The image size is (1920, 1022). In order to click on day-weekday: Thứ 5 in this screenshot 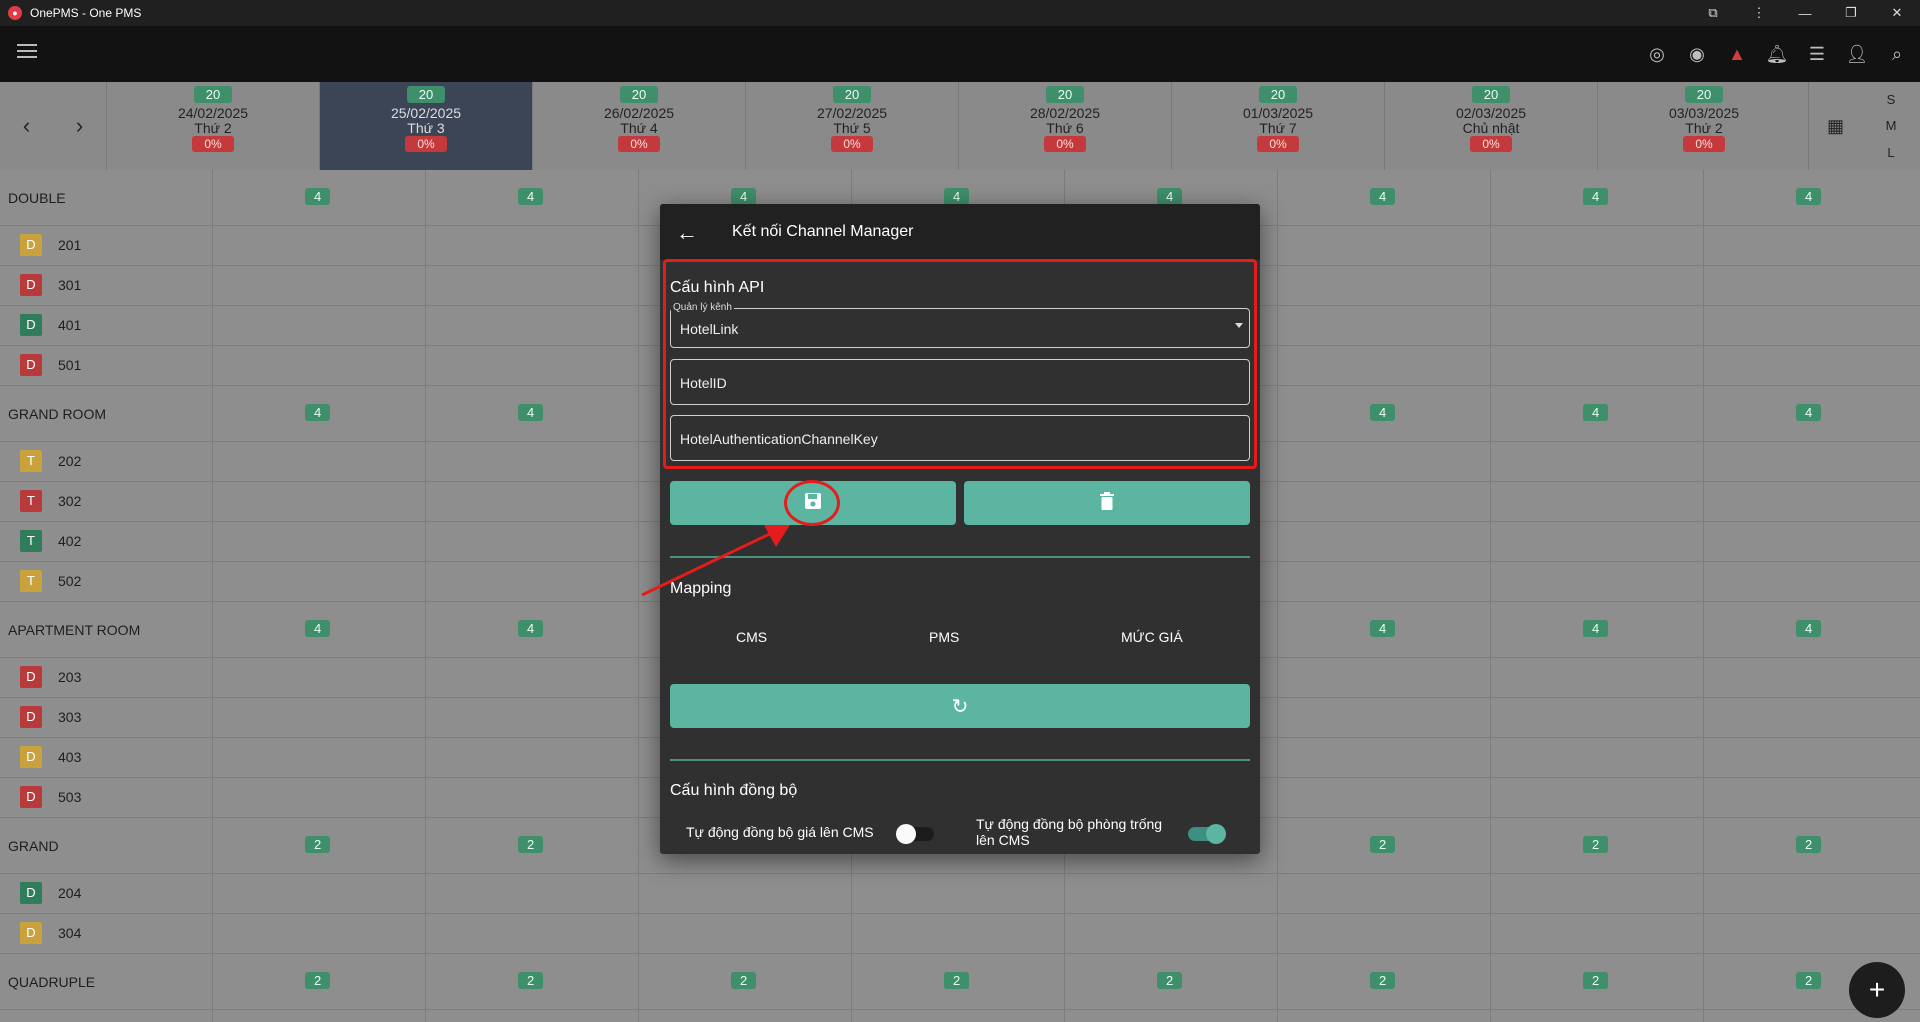, I will do `click(852, 128)`.